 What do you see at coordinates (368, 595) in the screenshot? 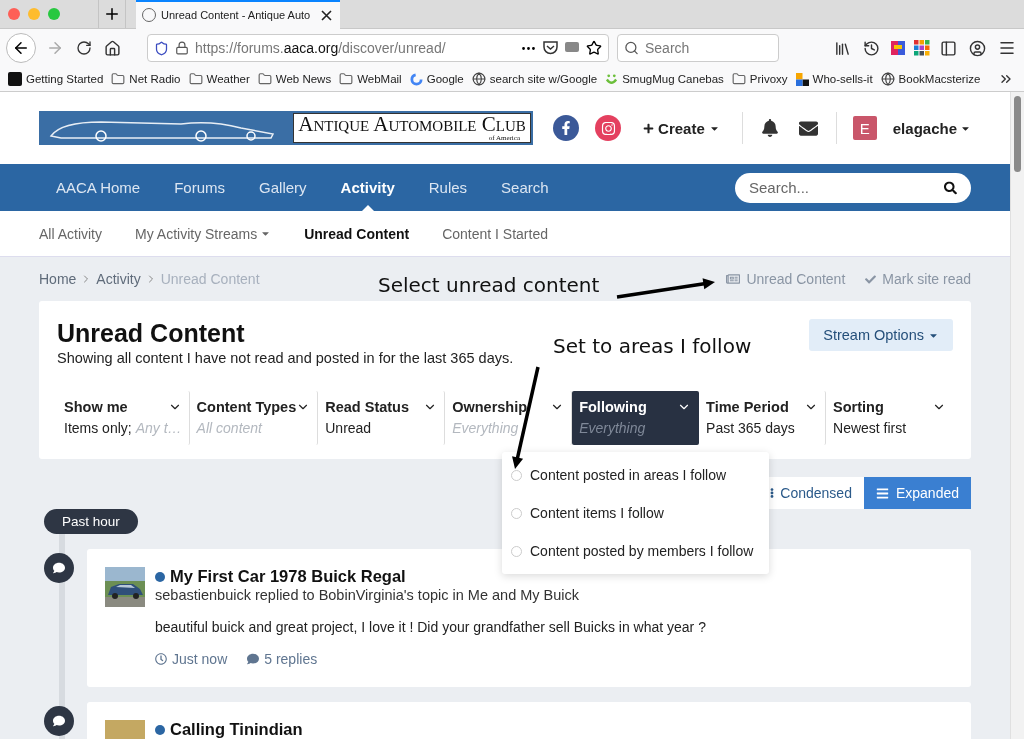
I see `activity-meta: sebastienbuick replied to BobinVirginia's topic in Me and My Buick` at bounding box center [368, 595].